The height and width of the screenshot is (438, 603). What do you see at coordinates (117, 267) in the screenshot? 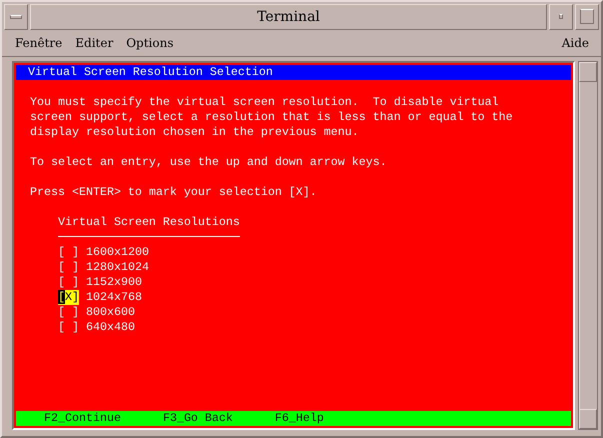
I see `option-label: 1280x1024` at bounding box center [117, 267].